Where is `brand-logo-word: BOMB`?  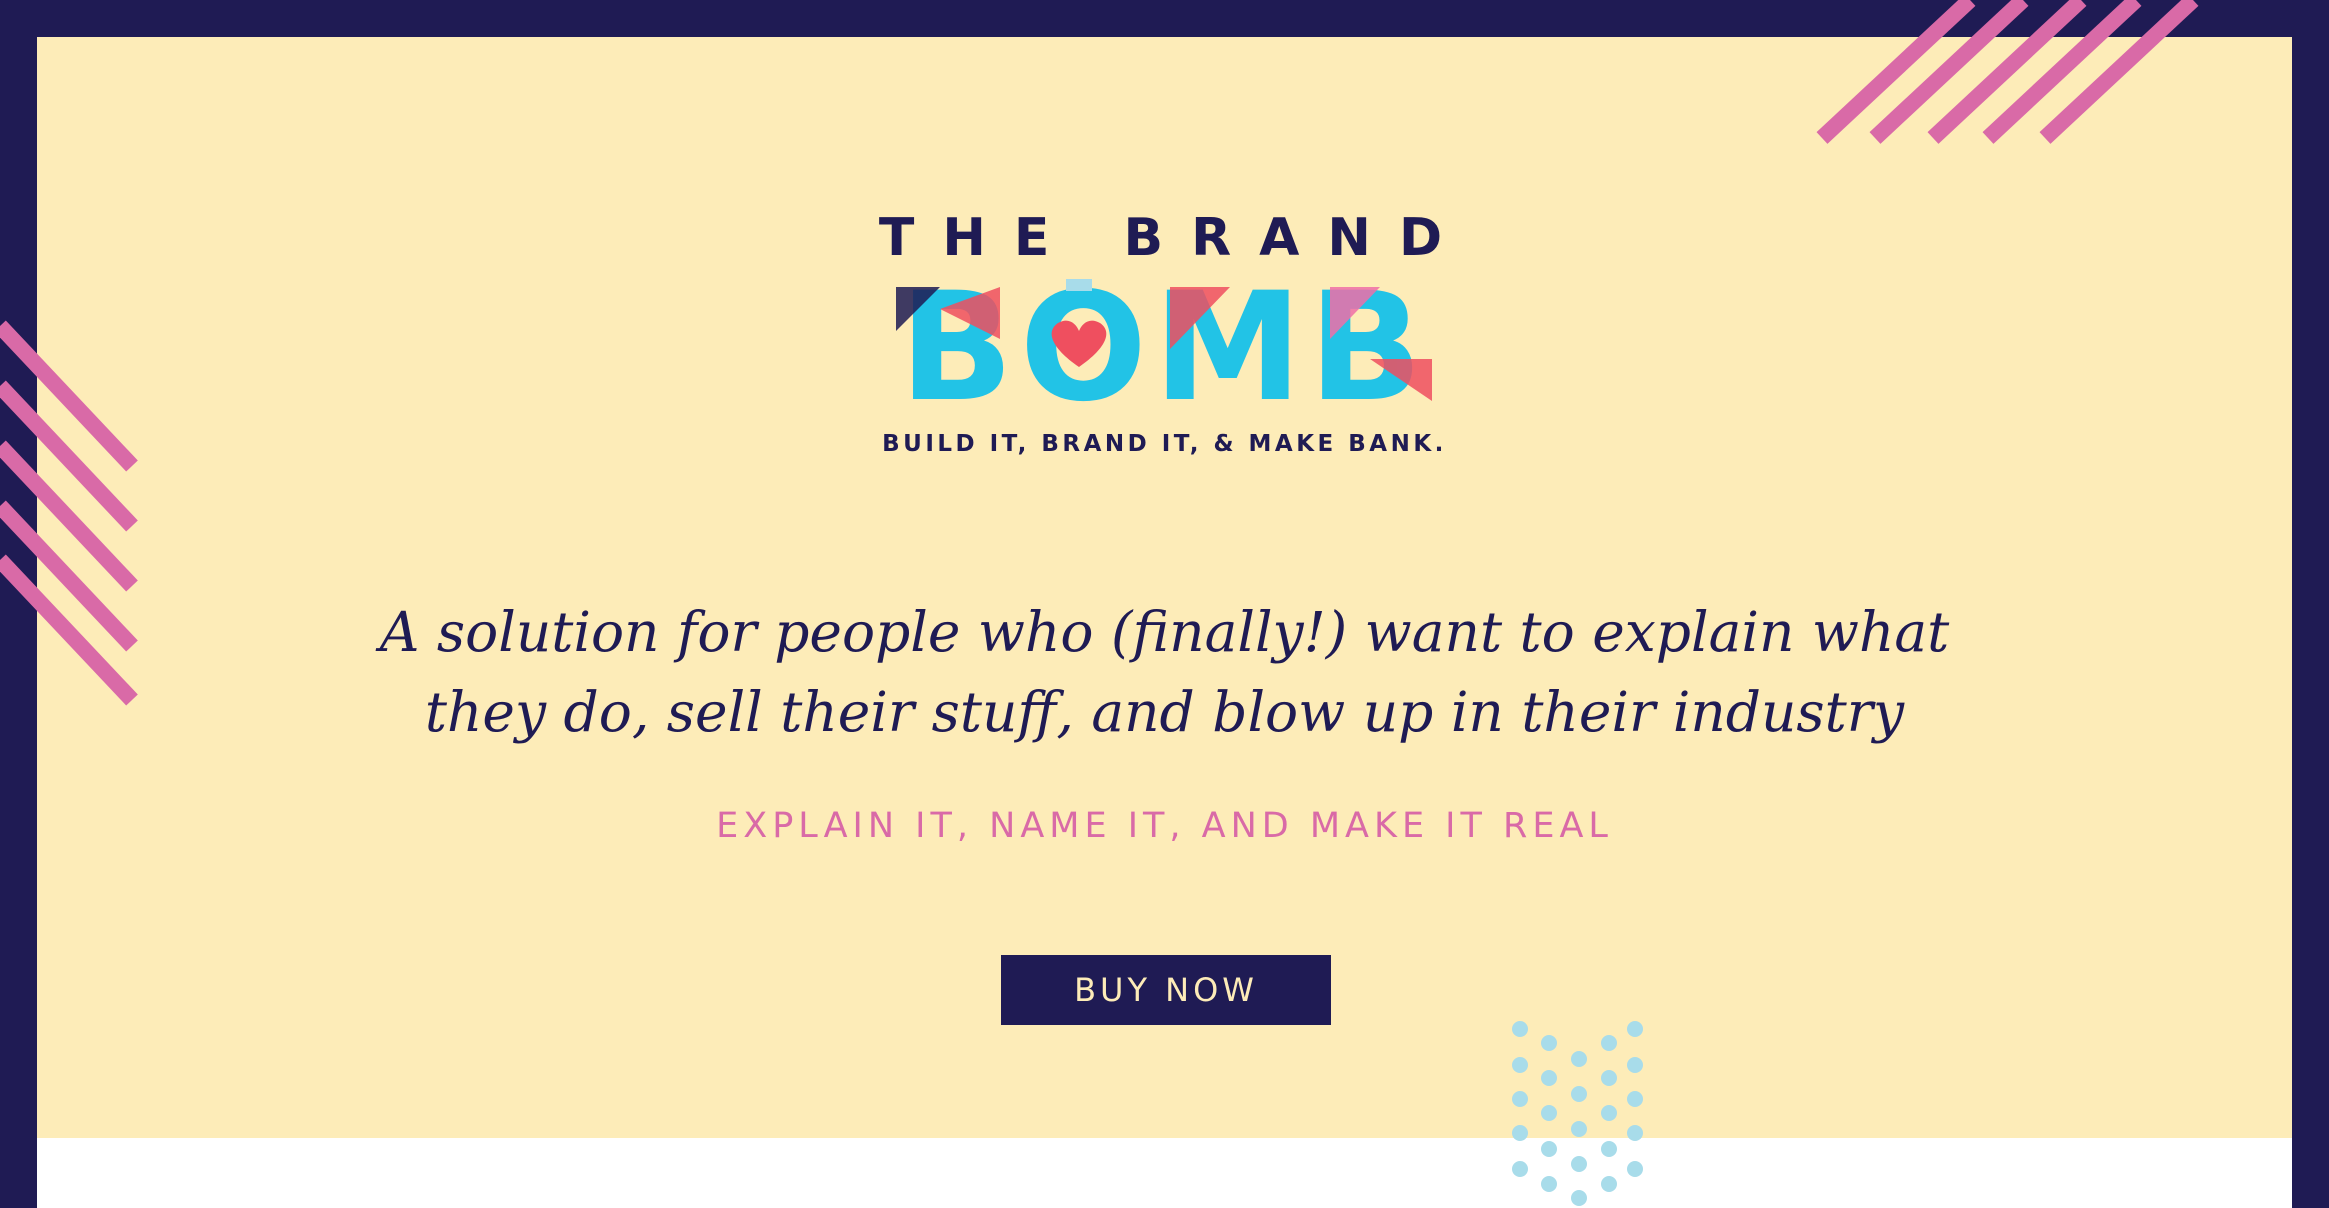 brand-logo-word: BOMB is located at coordinates (1164, 344).